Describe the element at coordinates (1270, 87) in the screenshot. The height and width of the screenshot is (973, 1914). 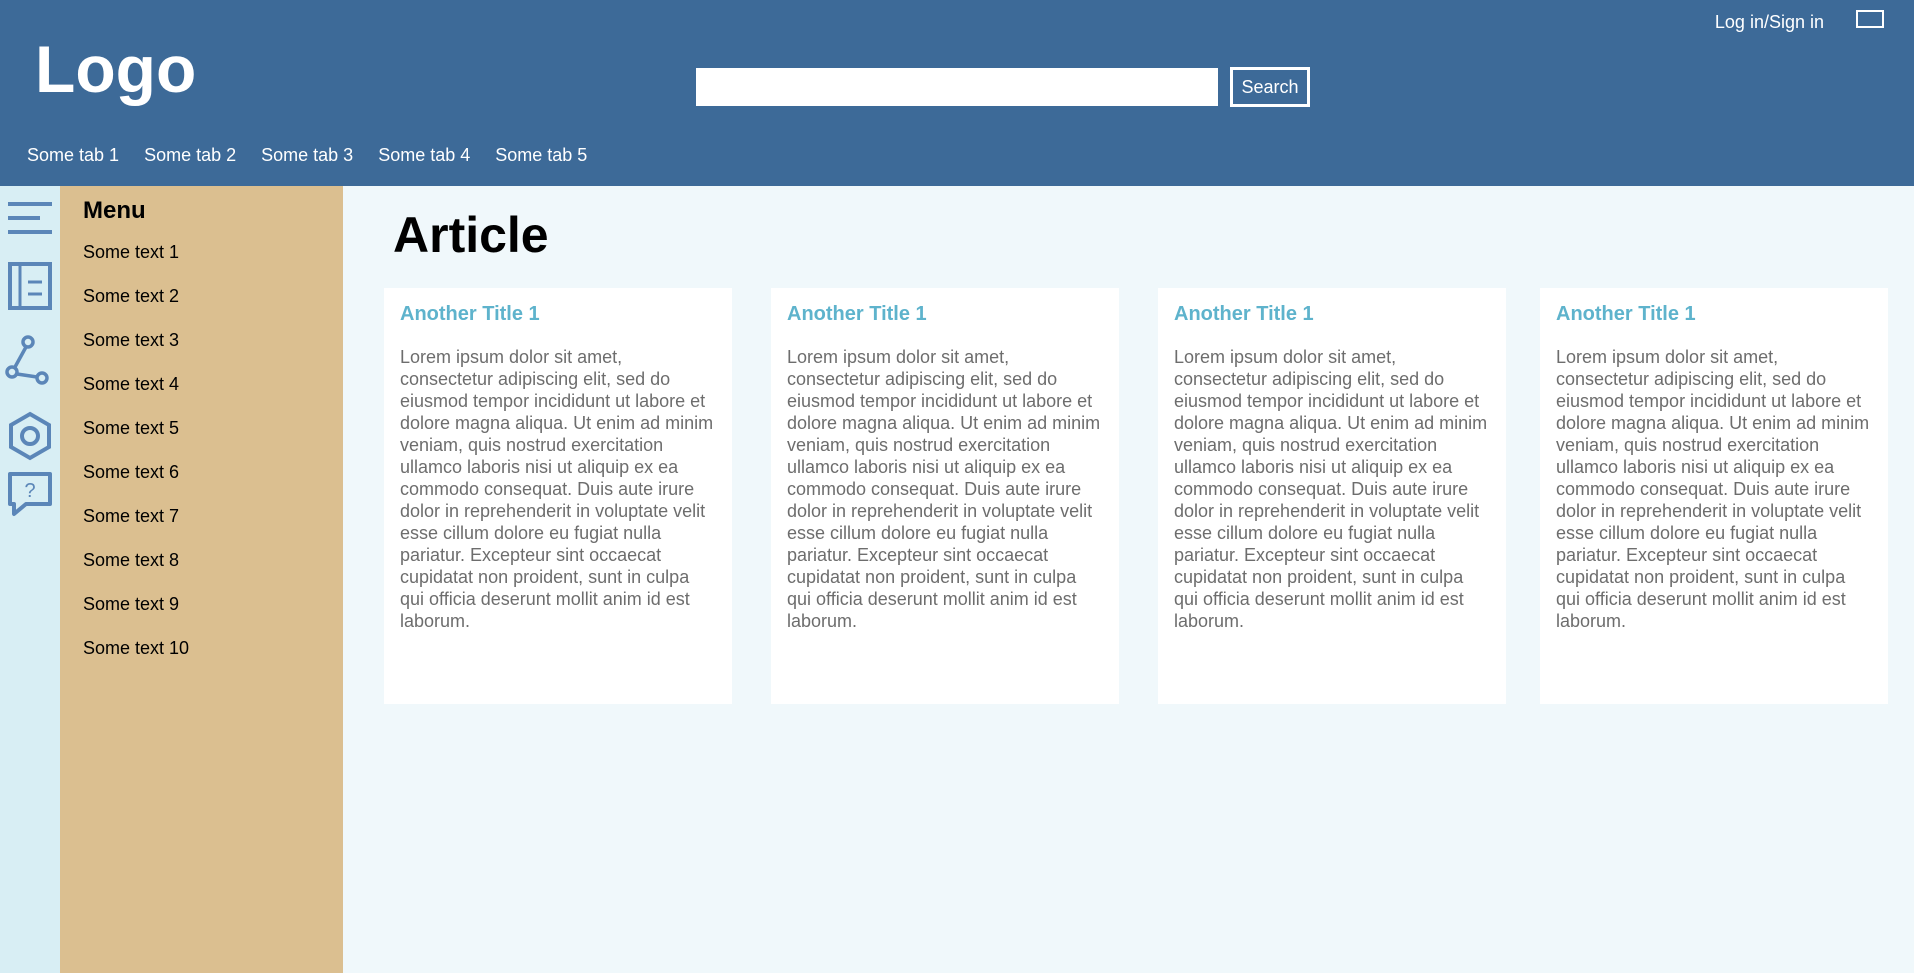
I see `search-button: Search` at that location.